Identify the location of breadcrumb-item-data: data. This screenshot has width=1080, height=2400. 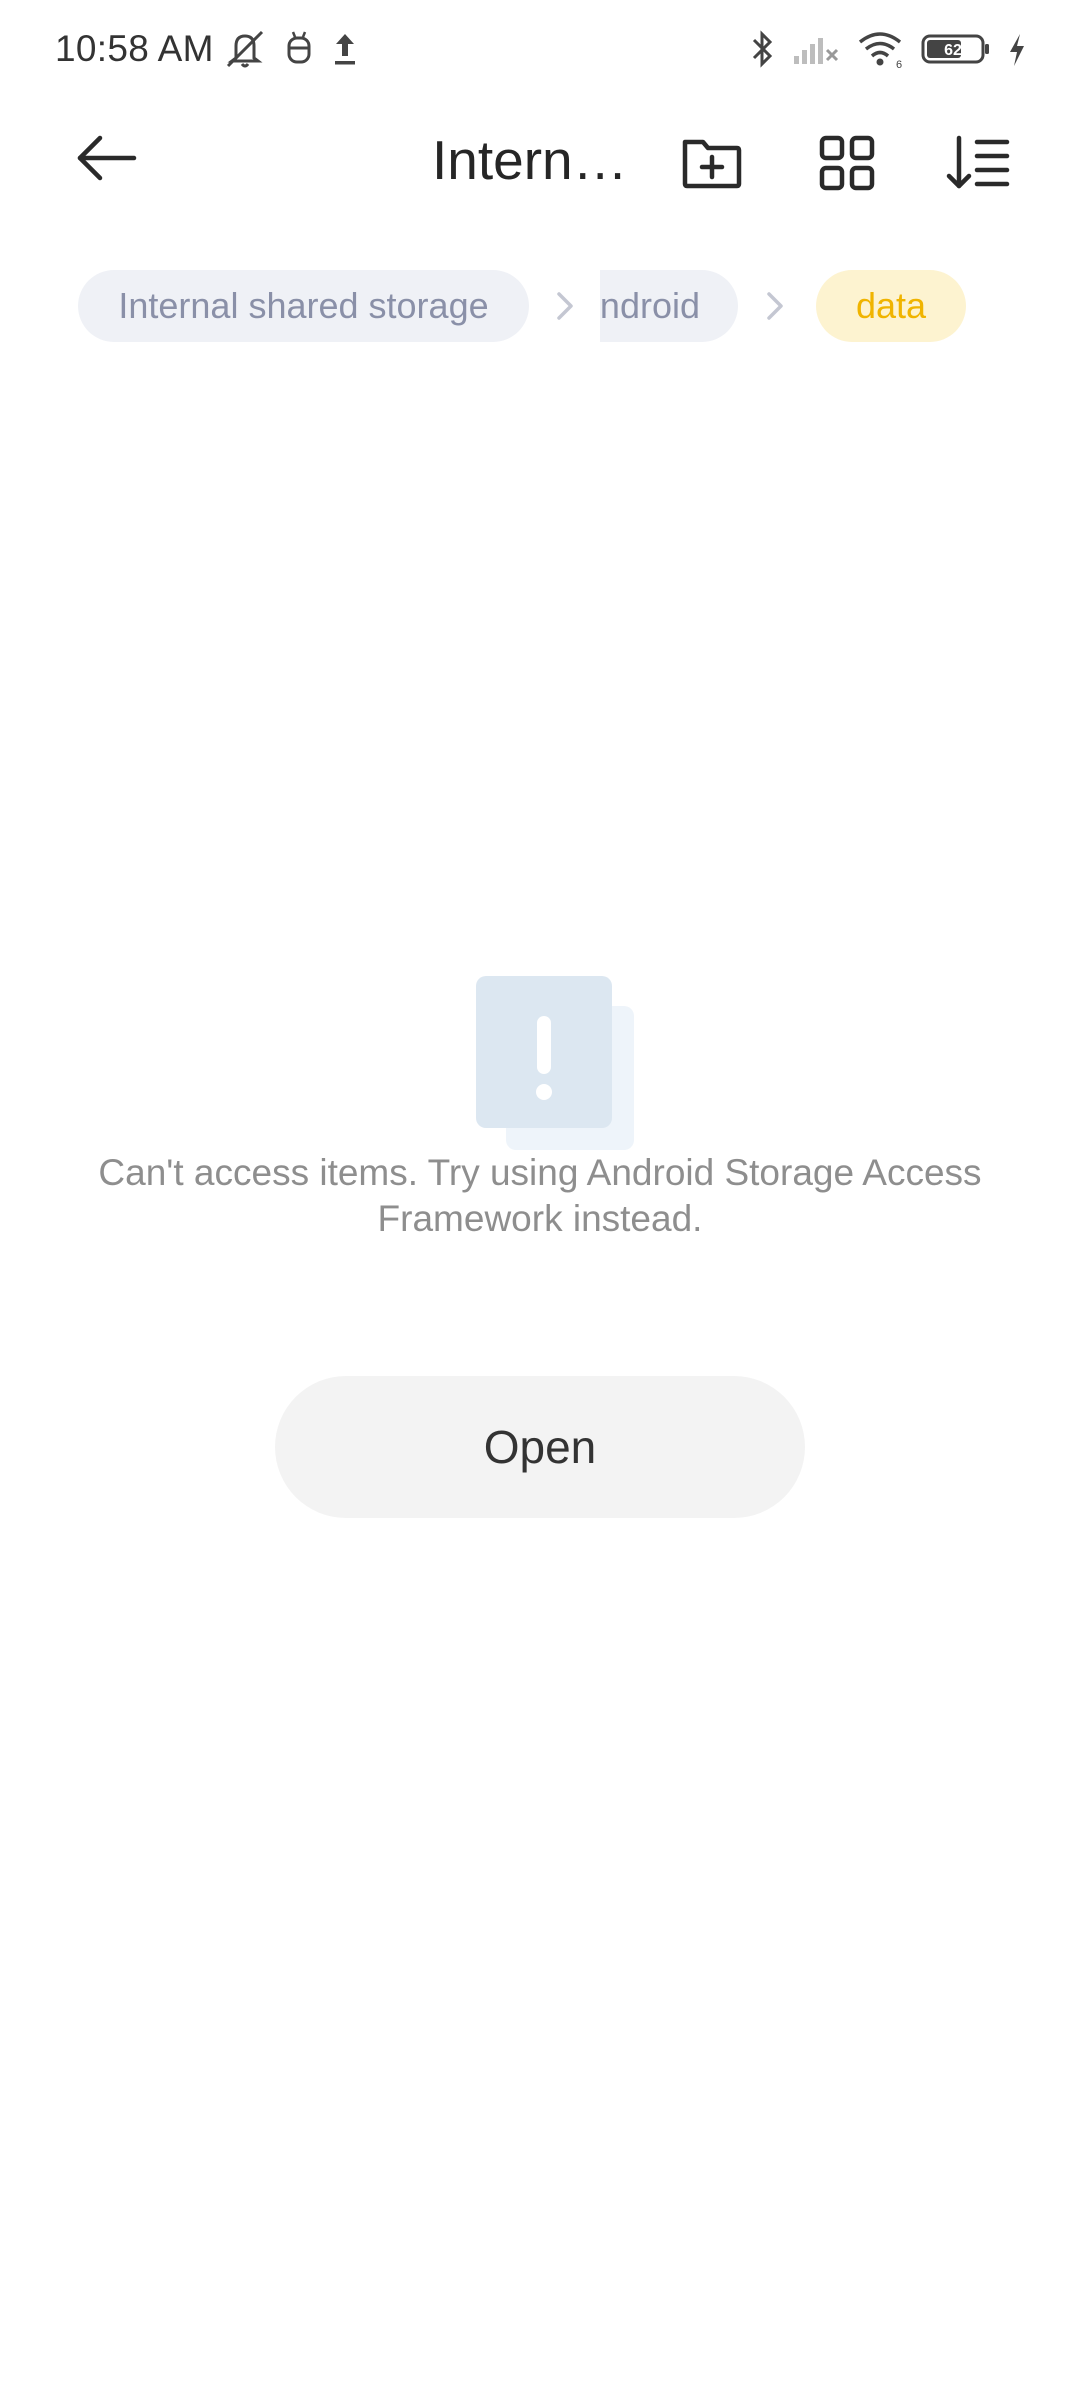
(891, 306).